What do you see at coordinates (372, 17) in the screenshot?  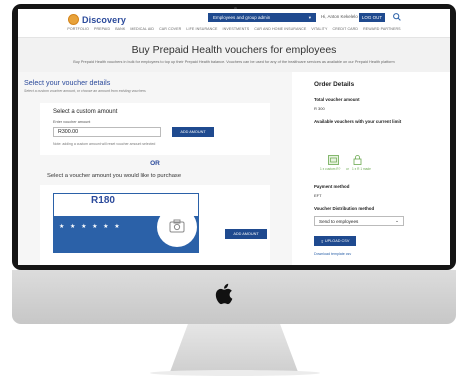 I see `logout-button: LOG OUT` at bounding box center [372, 17].